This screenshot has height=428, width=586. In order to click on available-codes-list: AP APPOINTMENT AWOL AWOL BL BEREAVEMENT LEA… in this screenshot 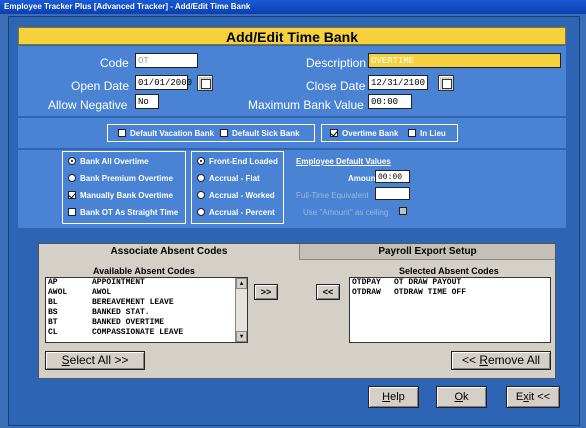, I will do `click(146, 310)`.